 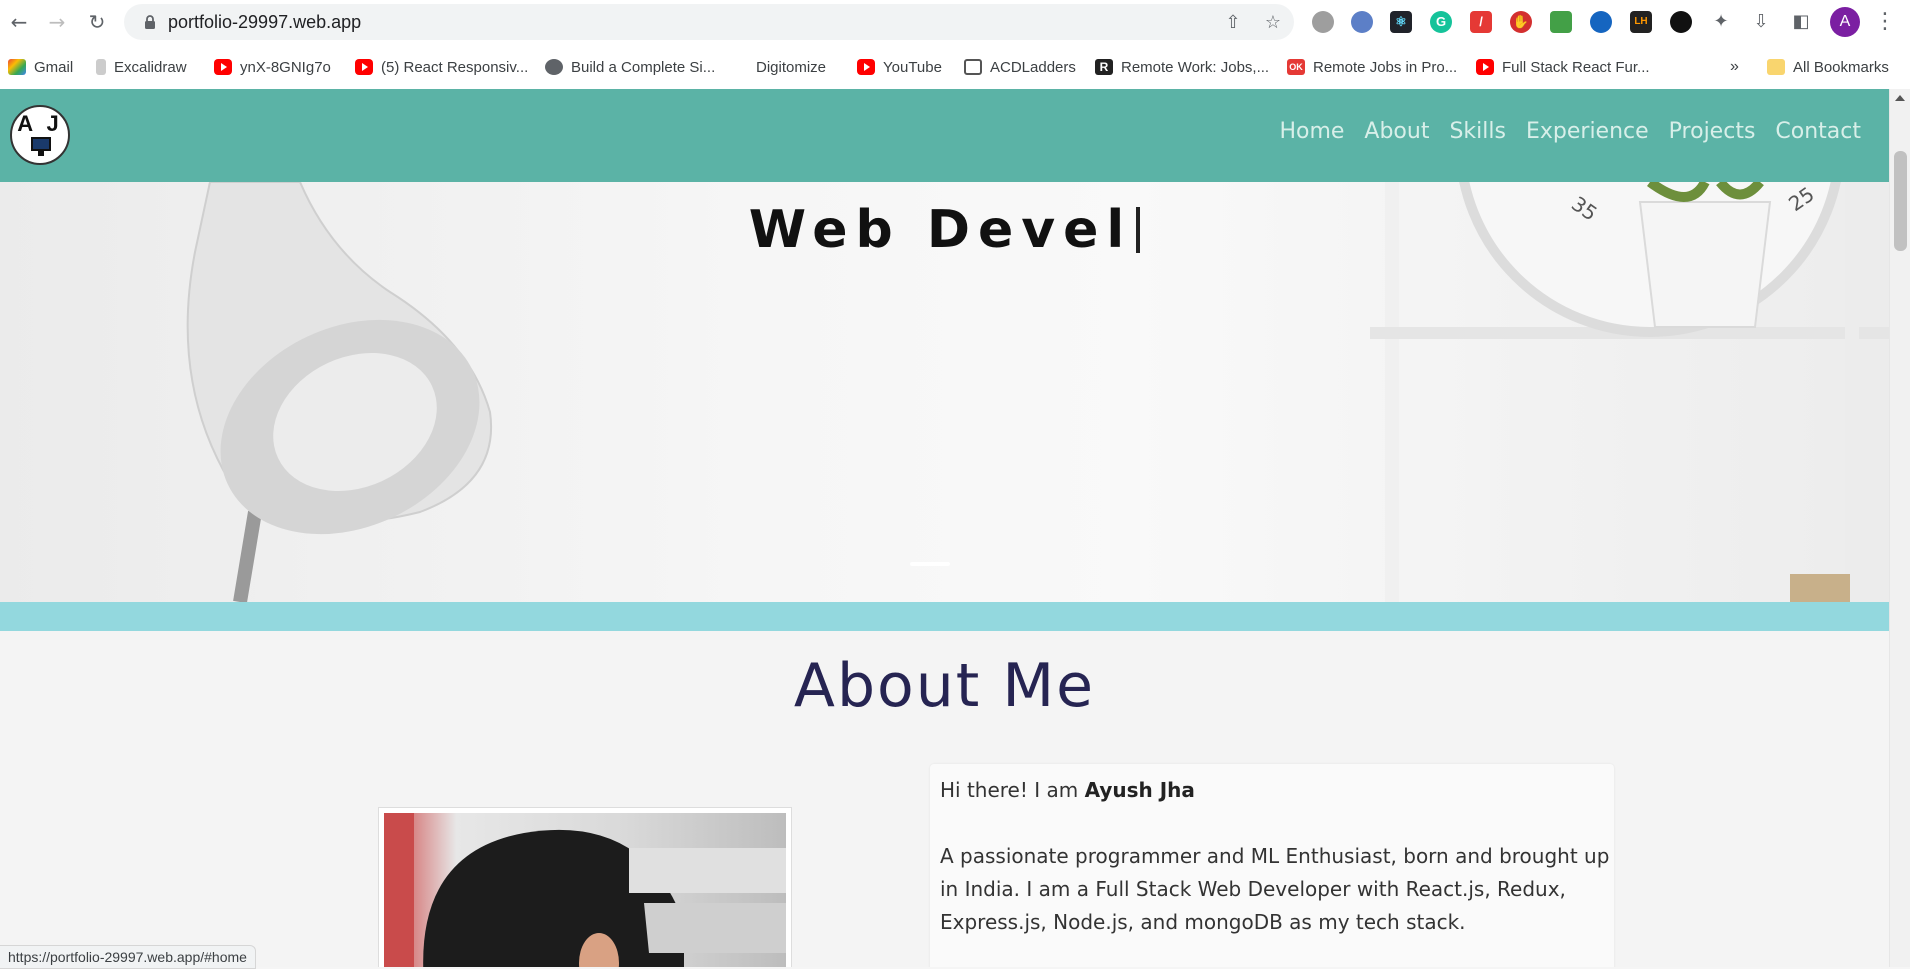 I want to click on lighthouse-icon: LH, so click(x=1641, y=22).